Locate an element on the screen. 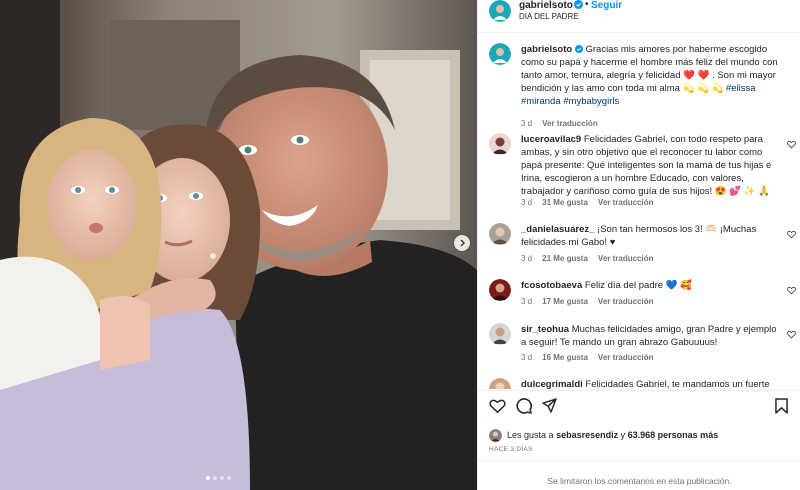  caption-age: 3 d is located at coordinates (527, 123).